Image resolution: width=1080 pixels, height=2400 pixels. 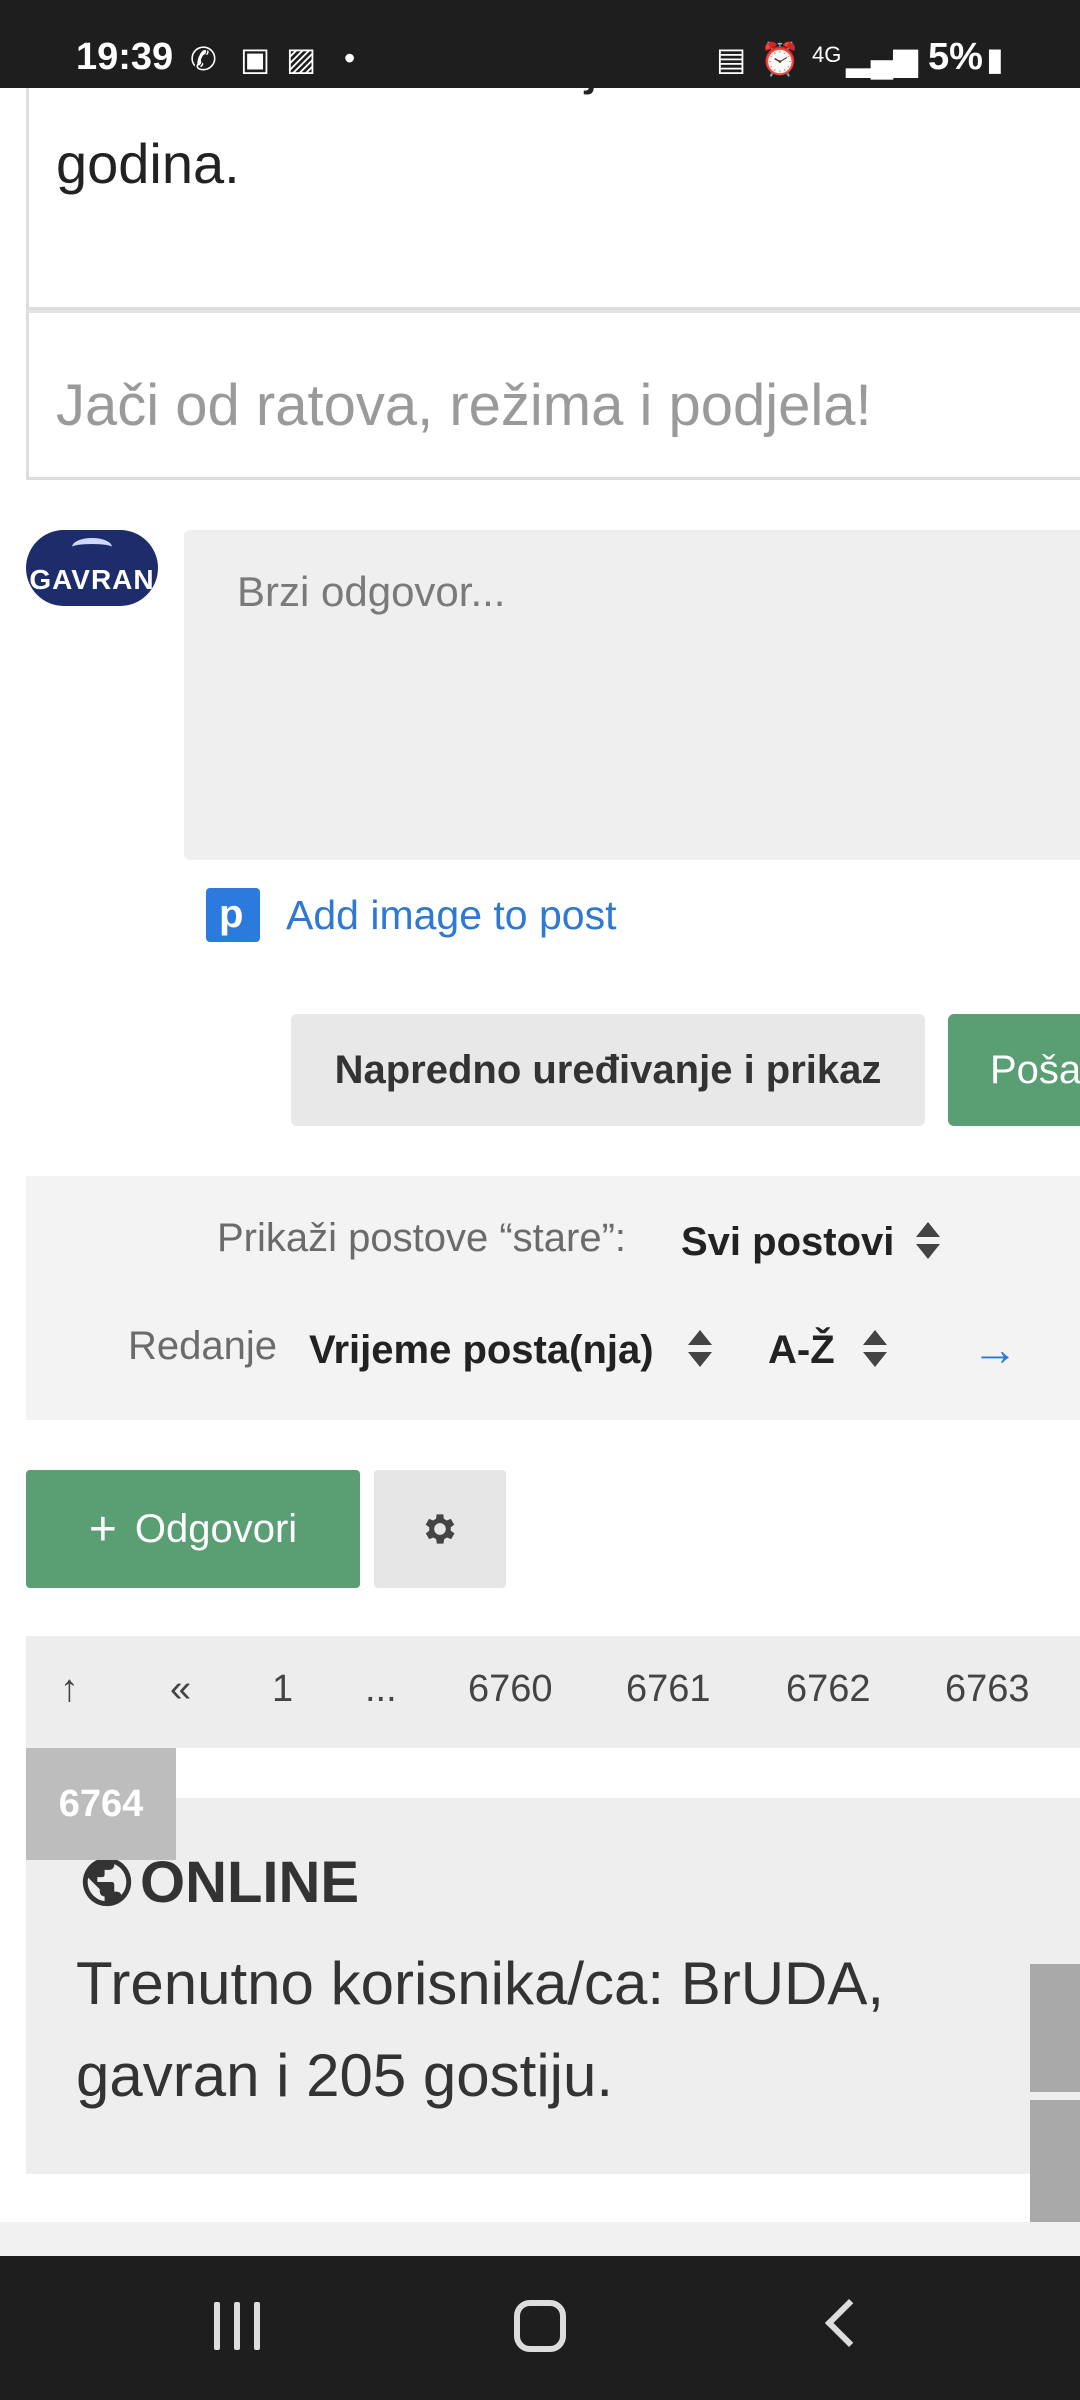 What do you see at coordinates (780, 59) in the screenshot?
I see `alarm-icon: ⏰` at bounding box center [780, 59].